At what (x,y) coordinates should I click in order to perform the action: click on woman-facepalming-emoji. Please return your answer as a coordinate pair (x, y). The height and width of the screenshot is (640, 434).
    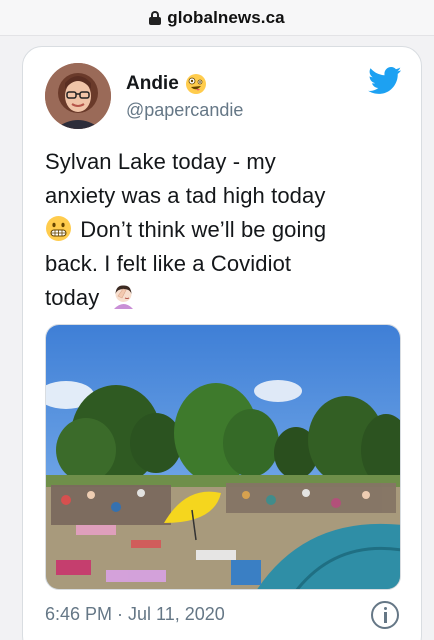
    Looking at the image, I should click on (123, 296).